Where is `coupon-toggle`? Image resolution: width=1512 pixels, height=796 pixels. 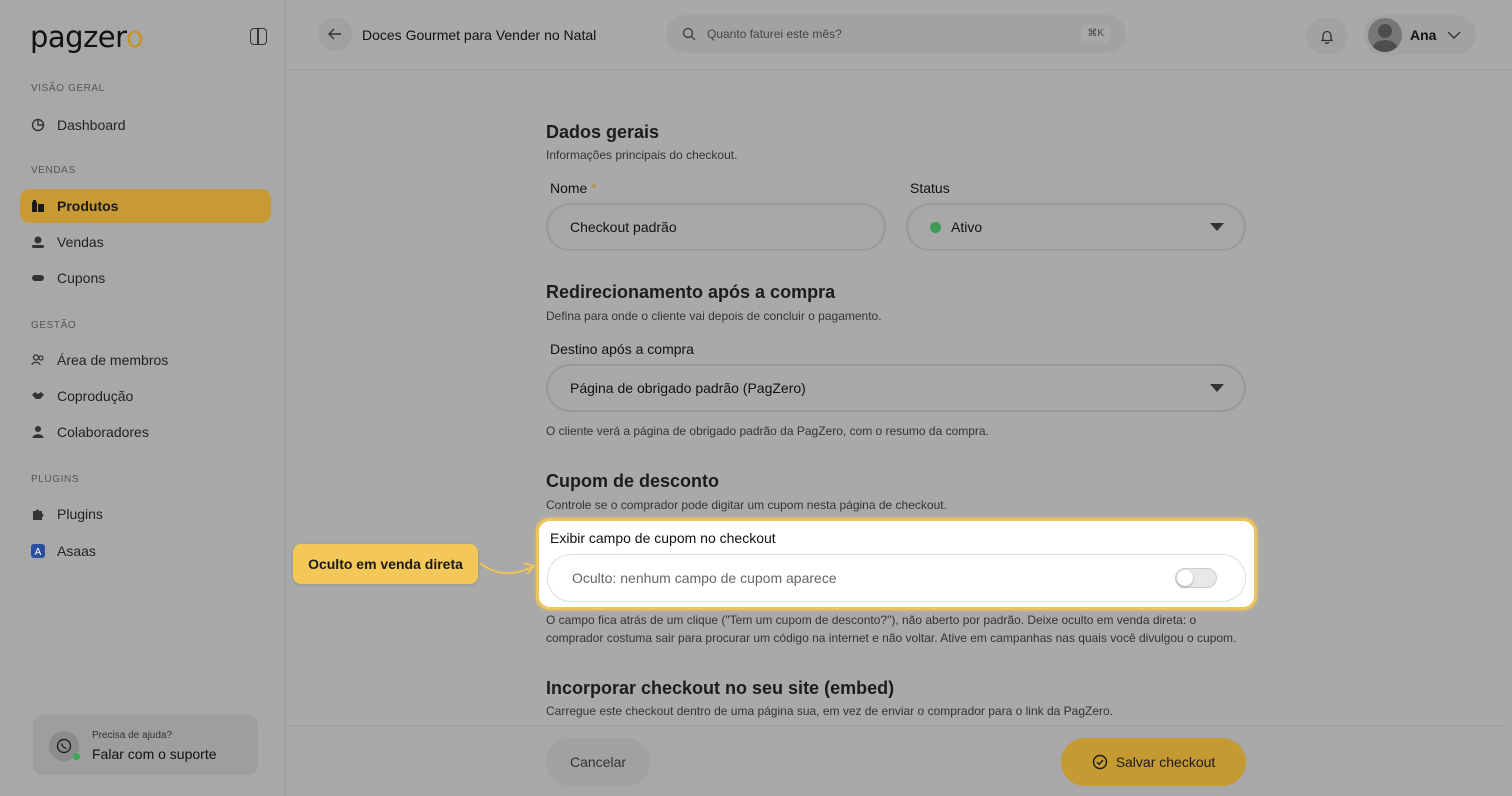
coupon-toggle is located at coordinates (1196, 578).